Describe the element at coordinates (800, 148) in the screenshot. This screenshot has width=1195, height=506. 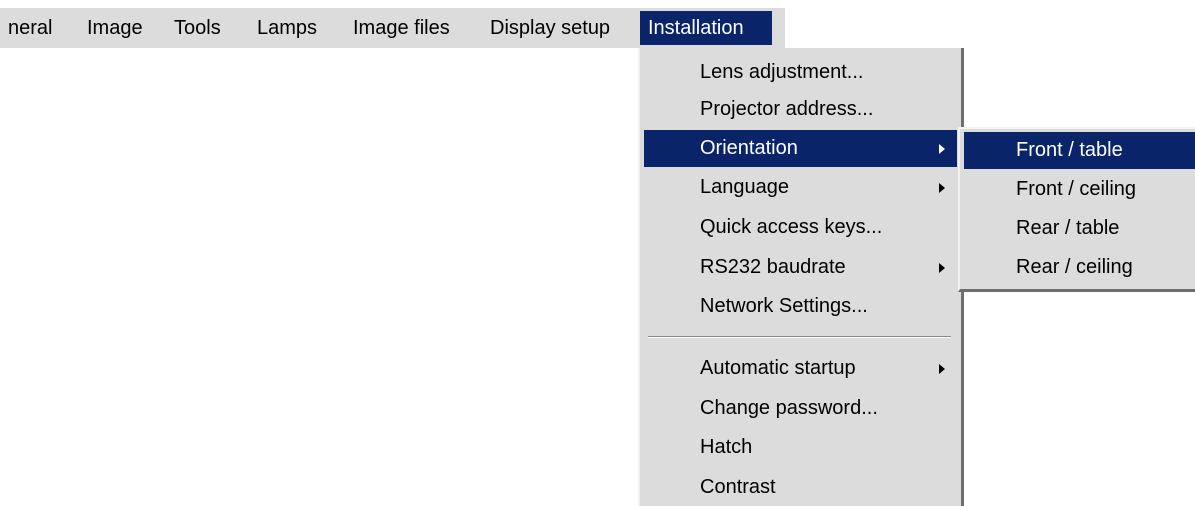
I see `menu-item-orientation: Orientation` at that location.